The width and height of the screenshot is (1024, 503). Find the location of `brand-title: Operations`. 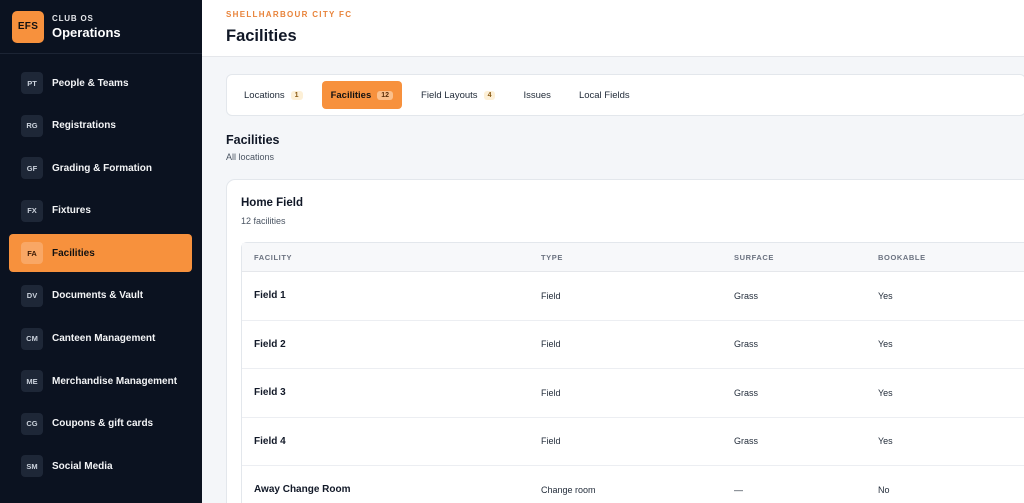

brand-title: Operations is located at coordinates (86, 32).